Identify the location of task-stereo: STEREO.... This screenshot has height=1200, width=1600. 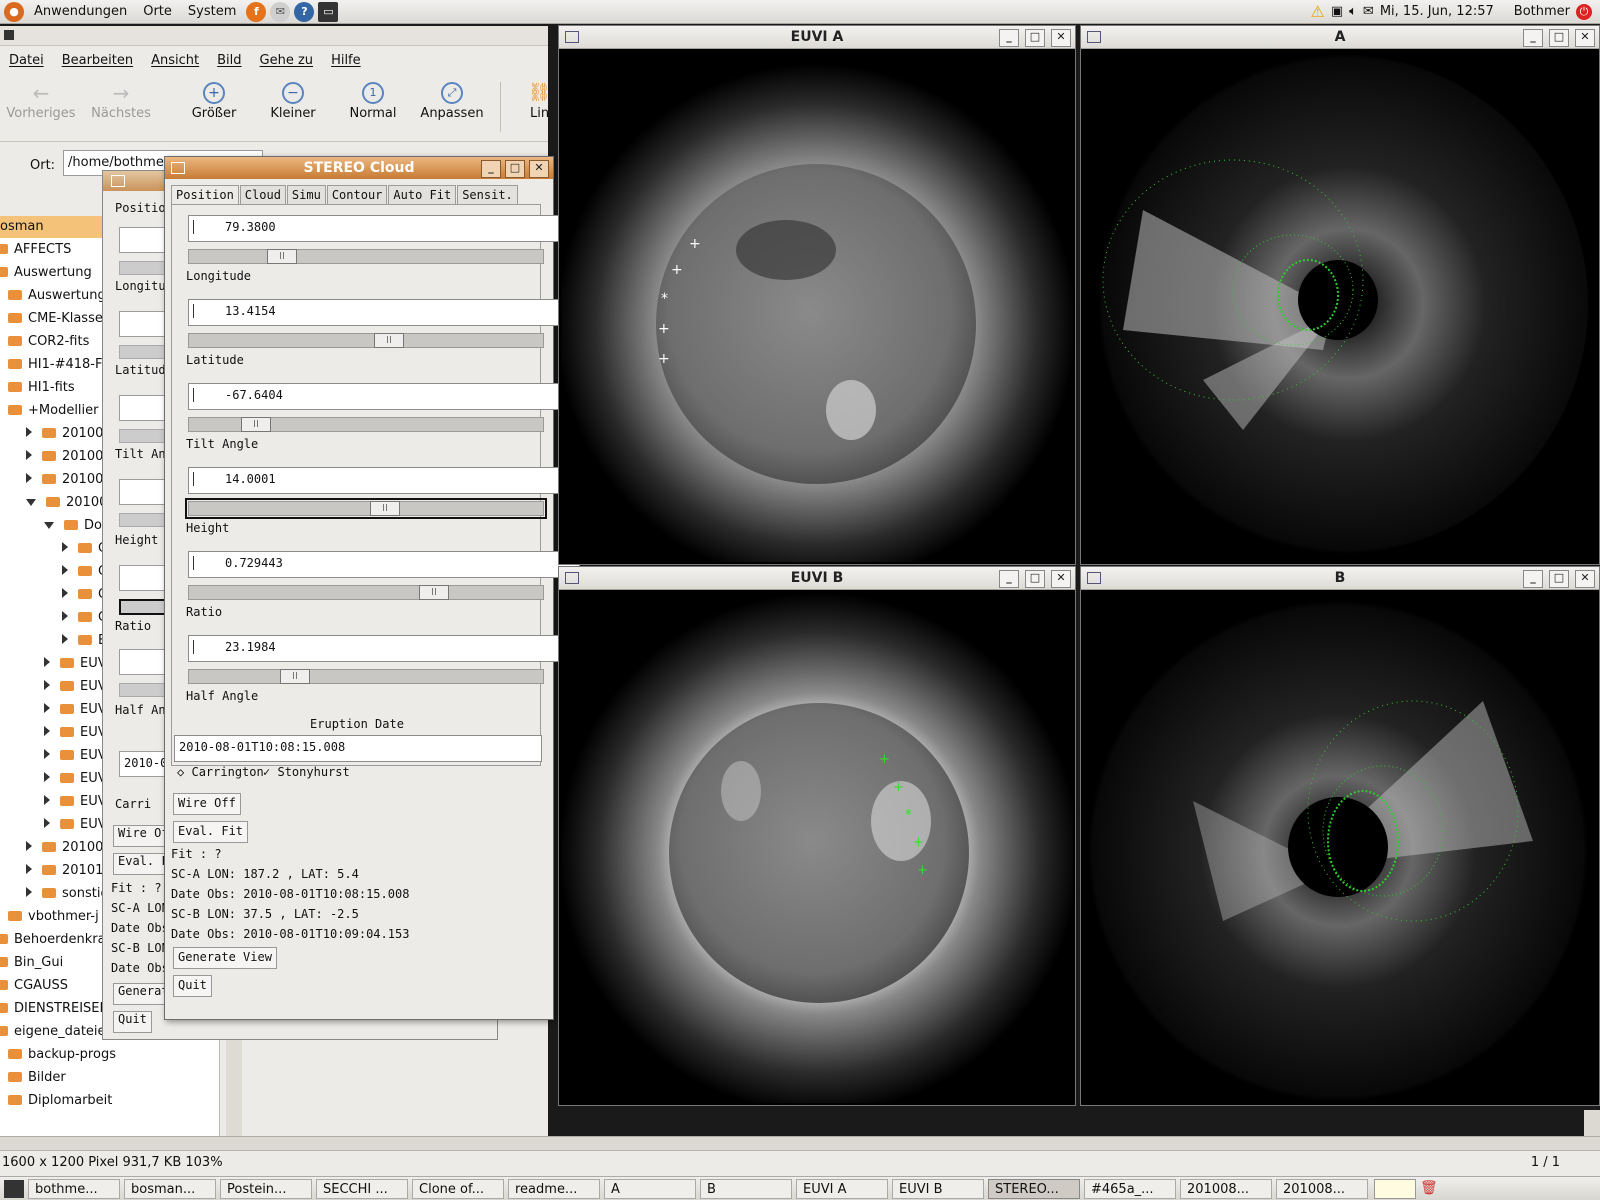
(1034, 1188).